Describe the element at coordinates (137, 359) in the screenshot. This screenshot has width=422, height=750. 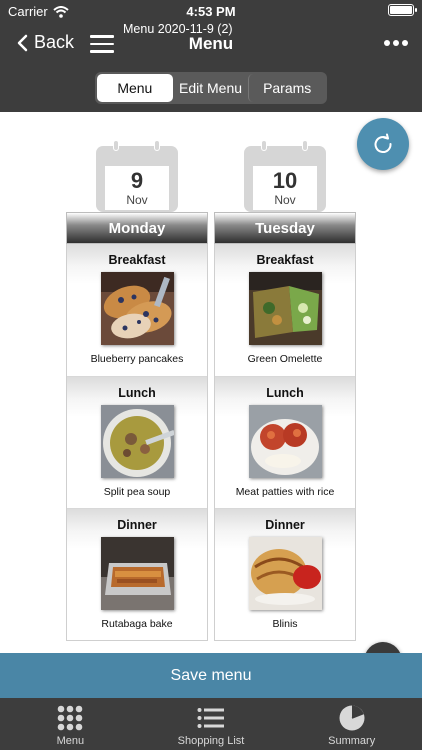
I see `dish-name: Blueberry pancakes` at that location.